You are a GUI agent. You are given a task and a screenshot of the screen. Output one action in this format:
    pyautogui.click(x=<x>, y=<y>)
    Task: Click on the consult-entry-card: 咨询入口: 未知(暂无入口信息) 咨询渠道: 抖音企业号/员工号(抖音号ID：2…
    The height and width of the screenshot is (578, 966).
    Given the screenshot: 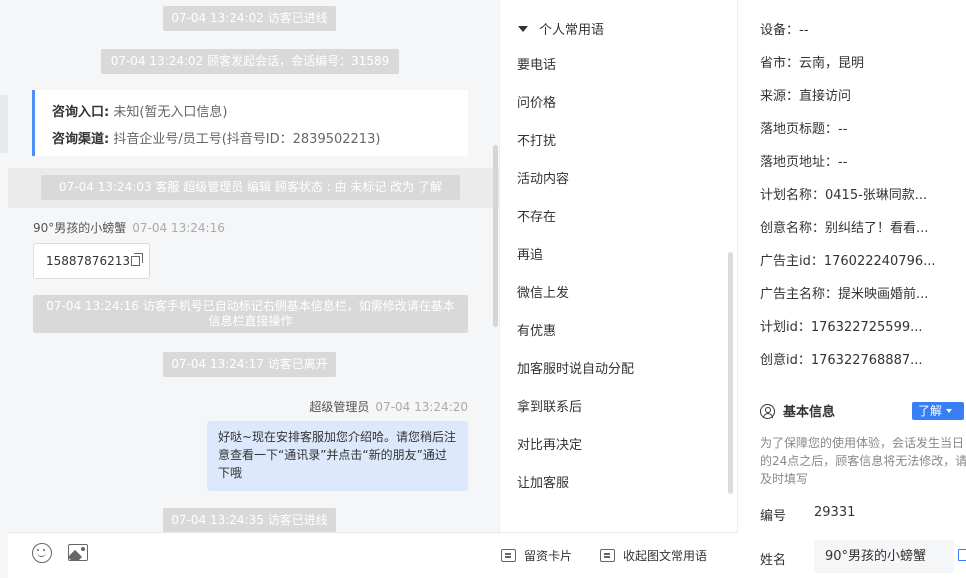 What is the action you would take?
    pyautogui.click(x=250, y=123)
    